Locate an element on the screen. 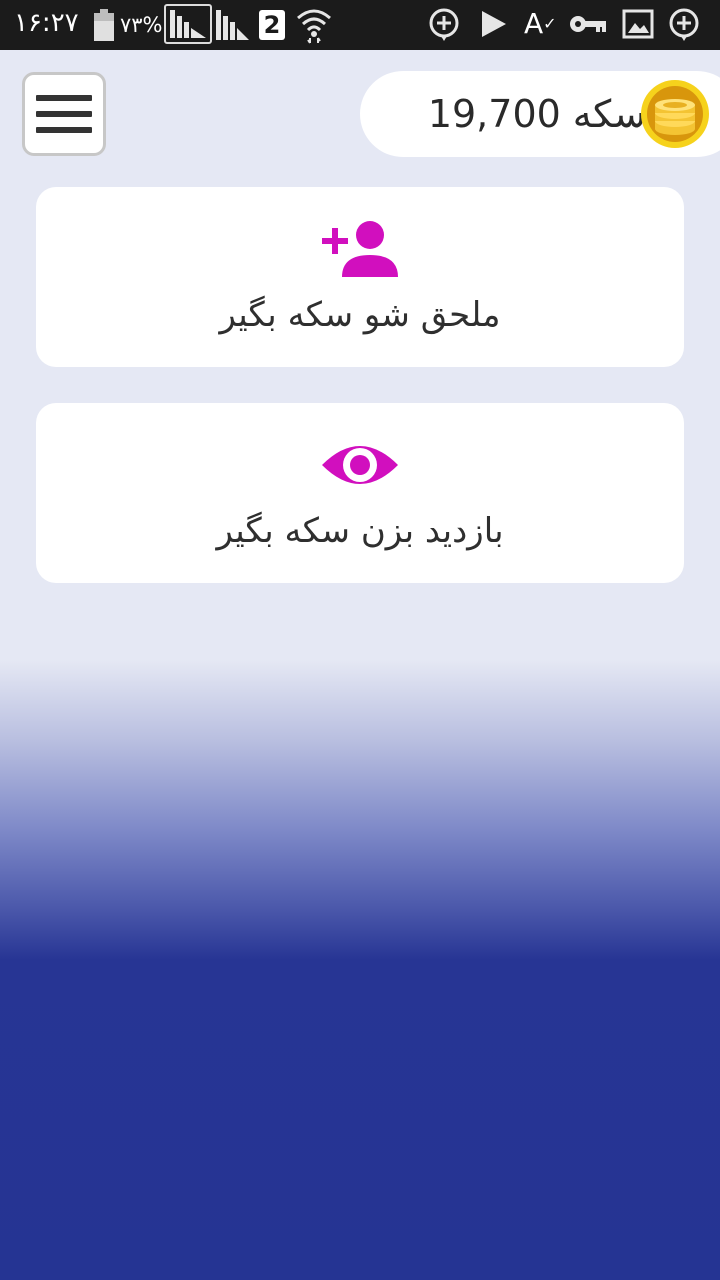 This screenshot has height=1280, width=720. eye-icon is located at coordinates (360, 465).